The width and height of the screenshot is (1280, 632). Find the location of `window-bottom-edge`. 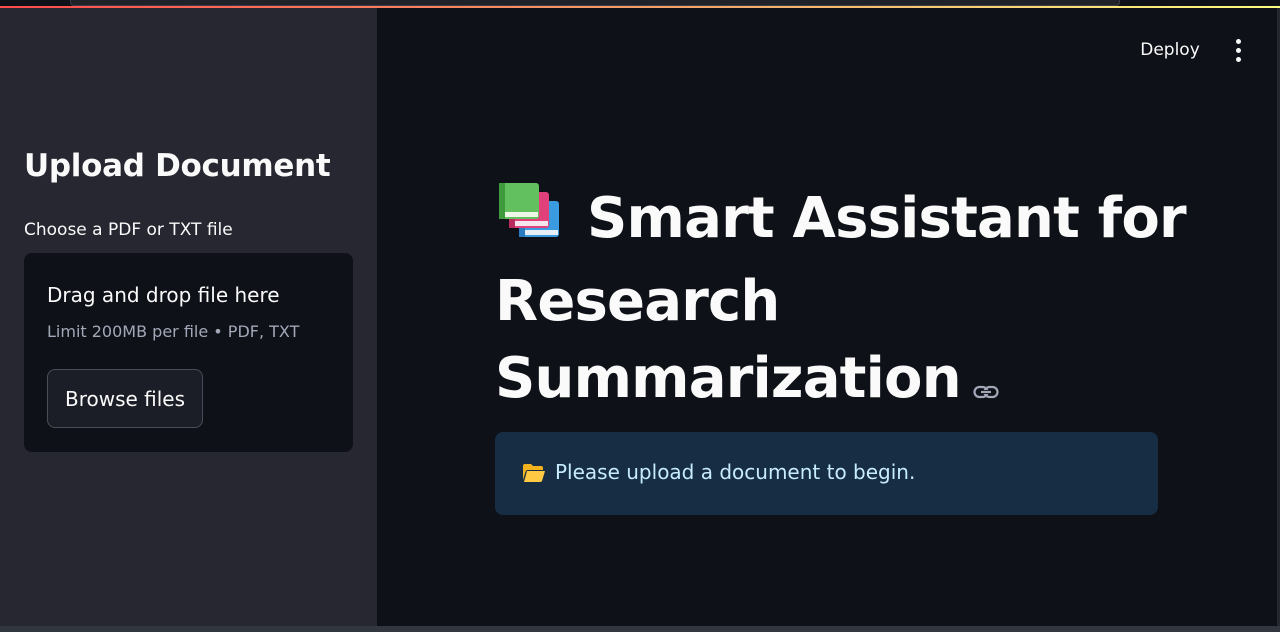

window-bottom-edge is located at coordinates (640, 629).